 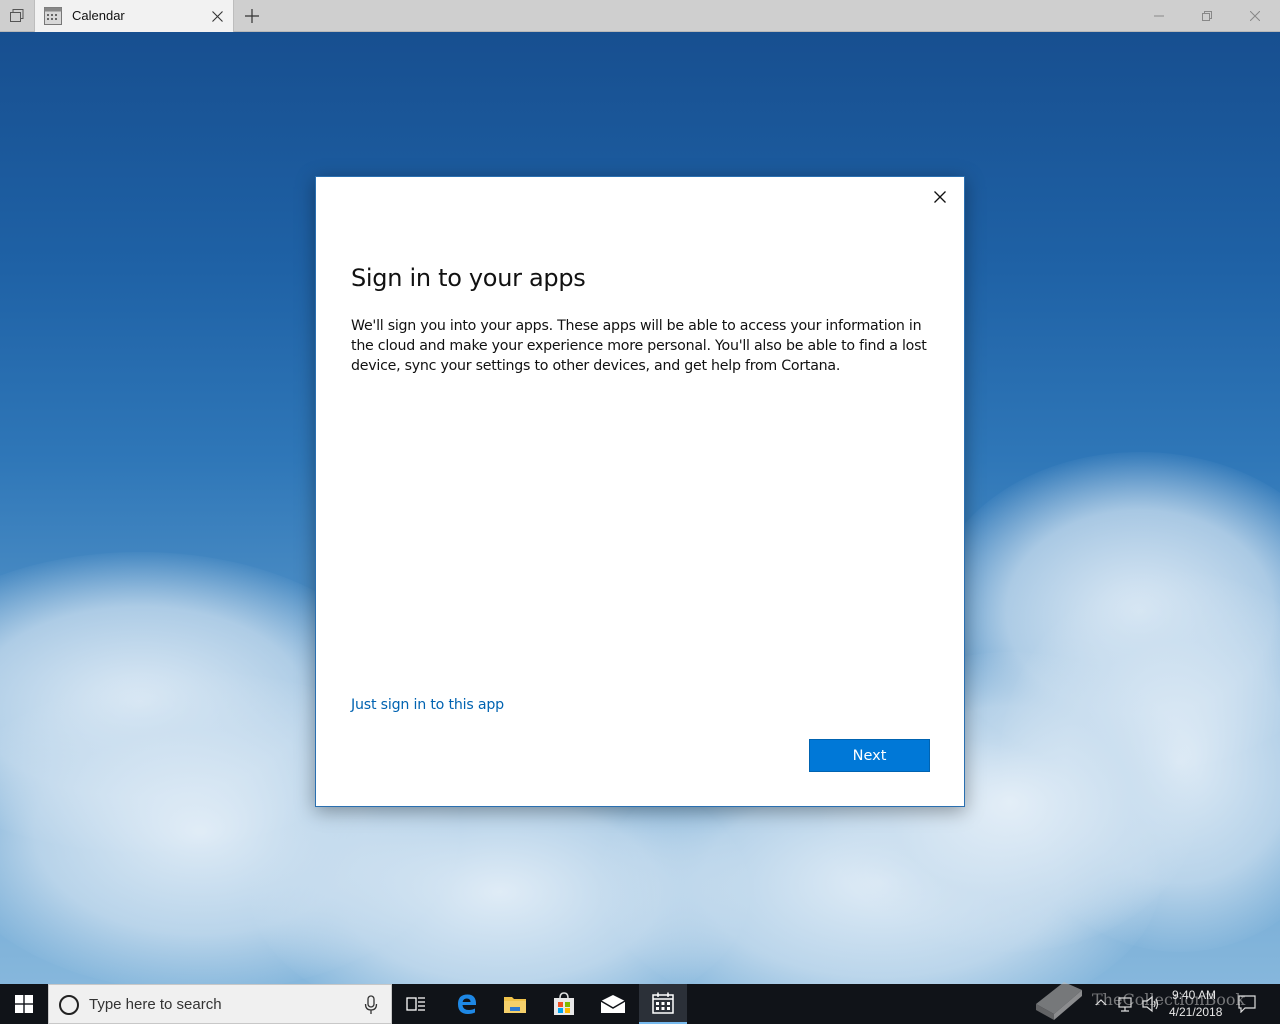 I want to click on volume-icon, so click(x=1151, y=1004).